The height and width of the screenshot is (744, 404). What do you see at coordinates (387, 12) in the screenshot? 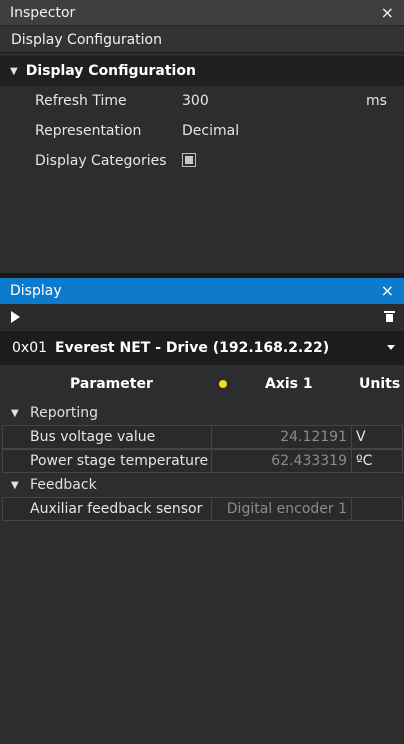
I see `inspector-close-icon: ×` at bounding box center [387, 12].